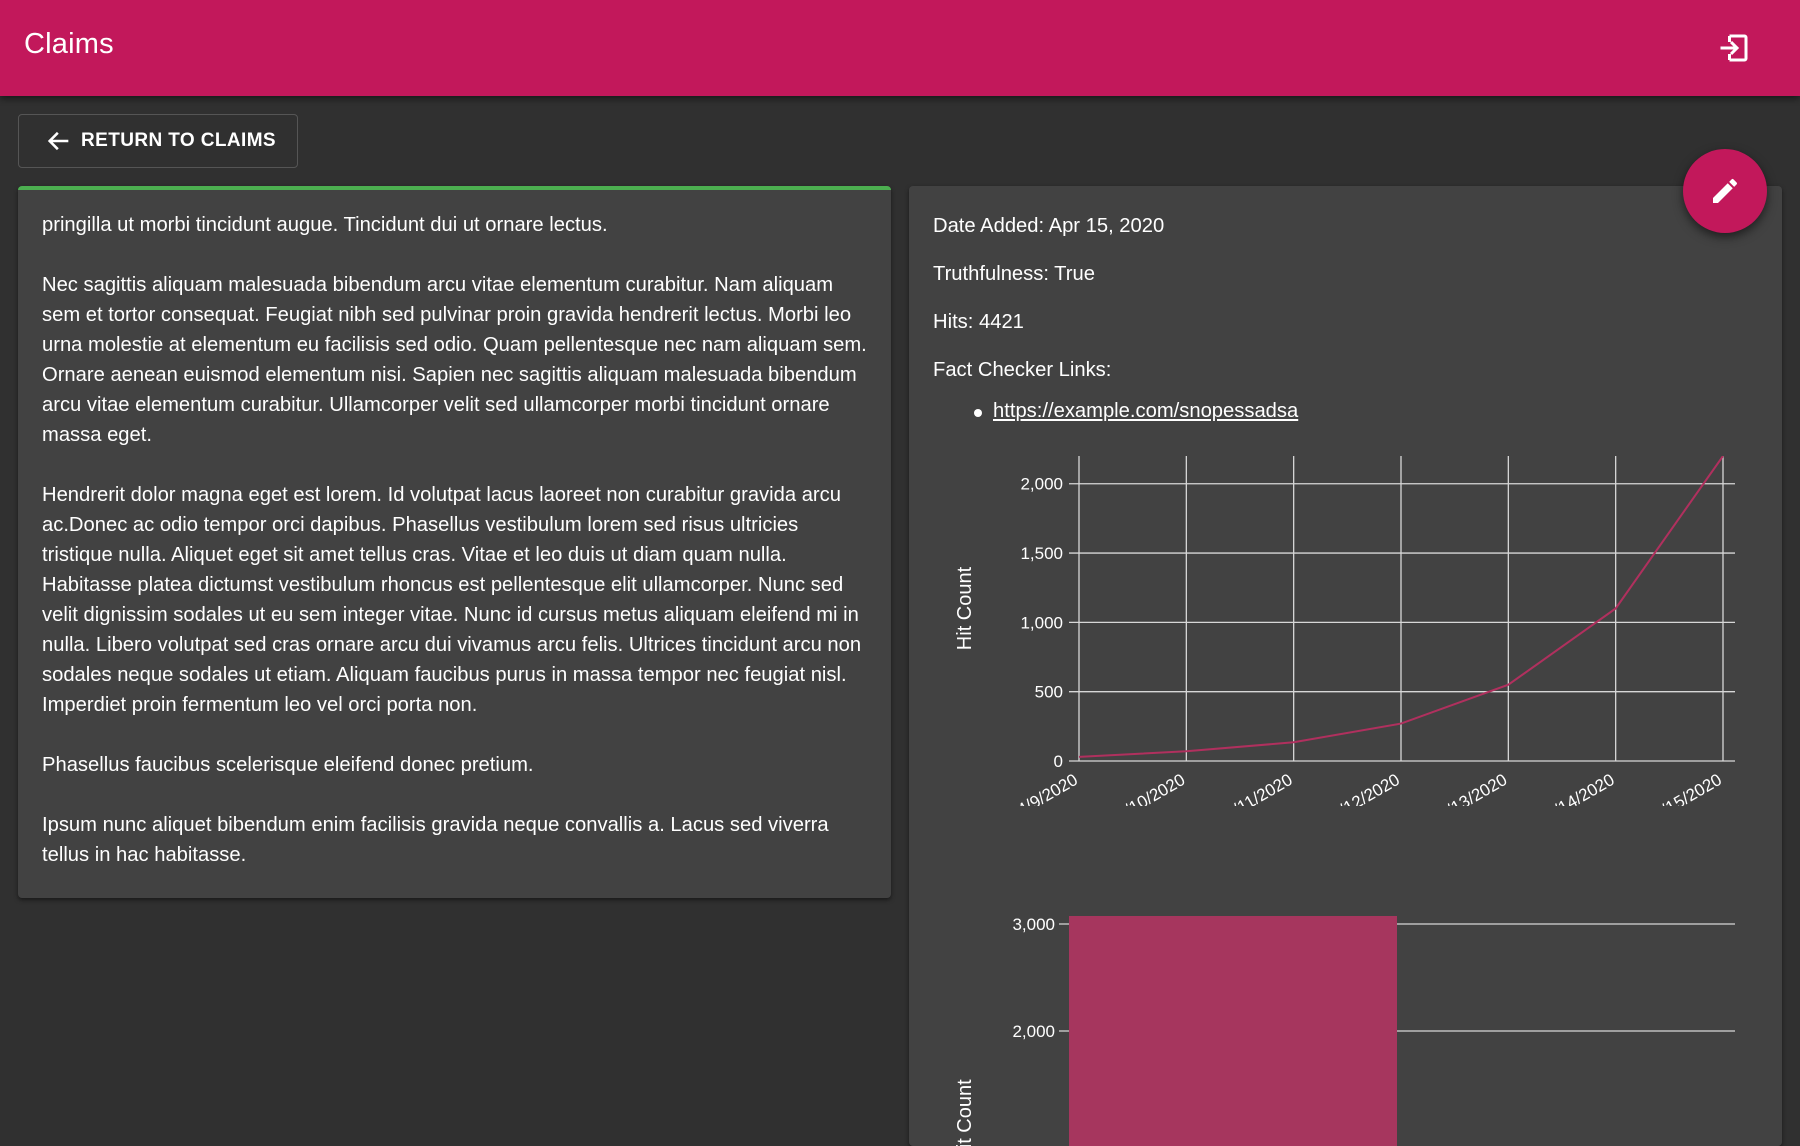 This screenshot has height=1146, width=1800. What do you see at coordinates (1014, 274) in the screenshot?
I see `truthfulness: Truthfulness: True` at bounding box center [1014, 274].